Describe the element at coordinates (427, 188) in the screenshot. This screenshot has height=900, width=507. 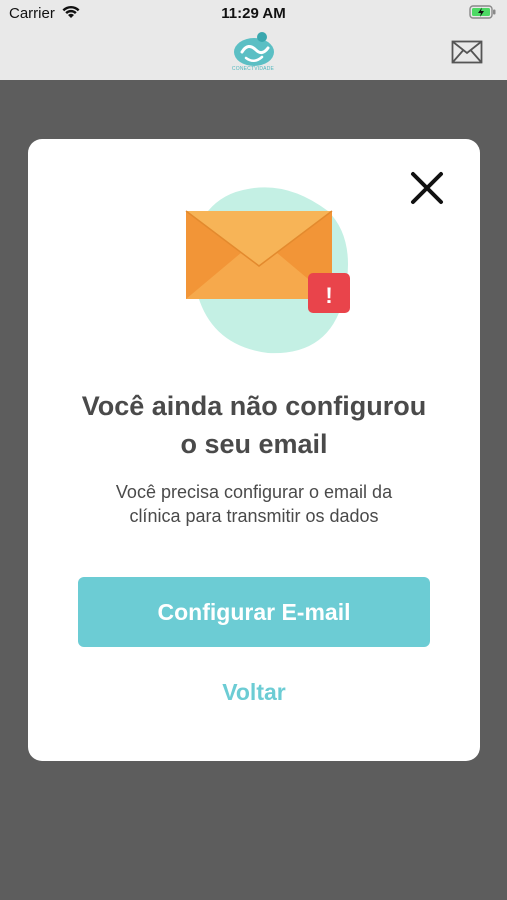
I see `close-icon` at that location.